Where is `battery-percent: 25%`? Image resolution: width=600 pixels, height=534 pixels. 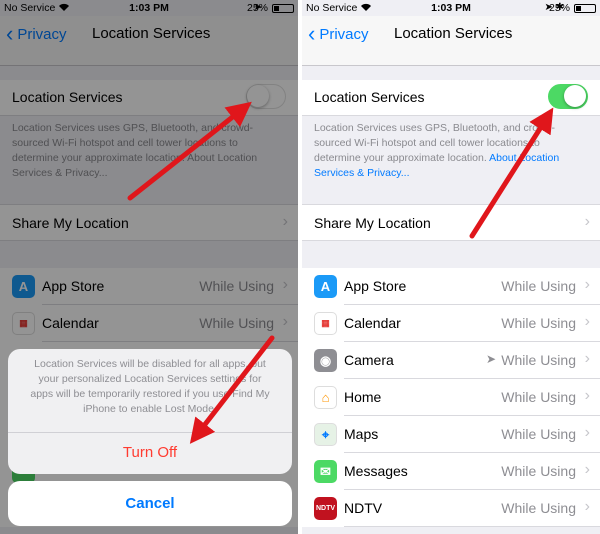
battery-percent: 25% is located at coordinates (559, 8).